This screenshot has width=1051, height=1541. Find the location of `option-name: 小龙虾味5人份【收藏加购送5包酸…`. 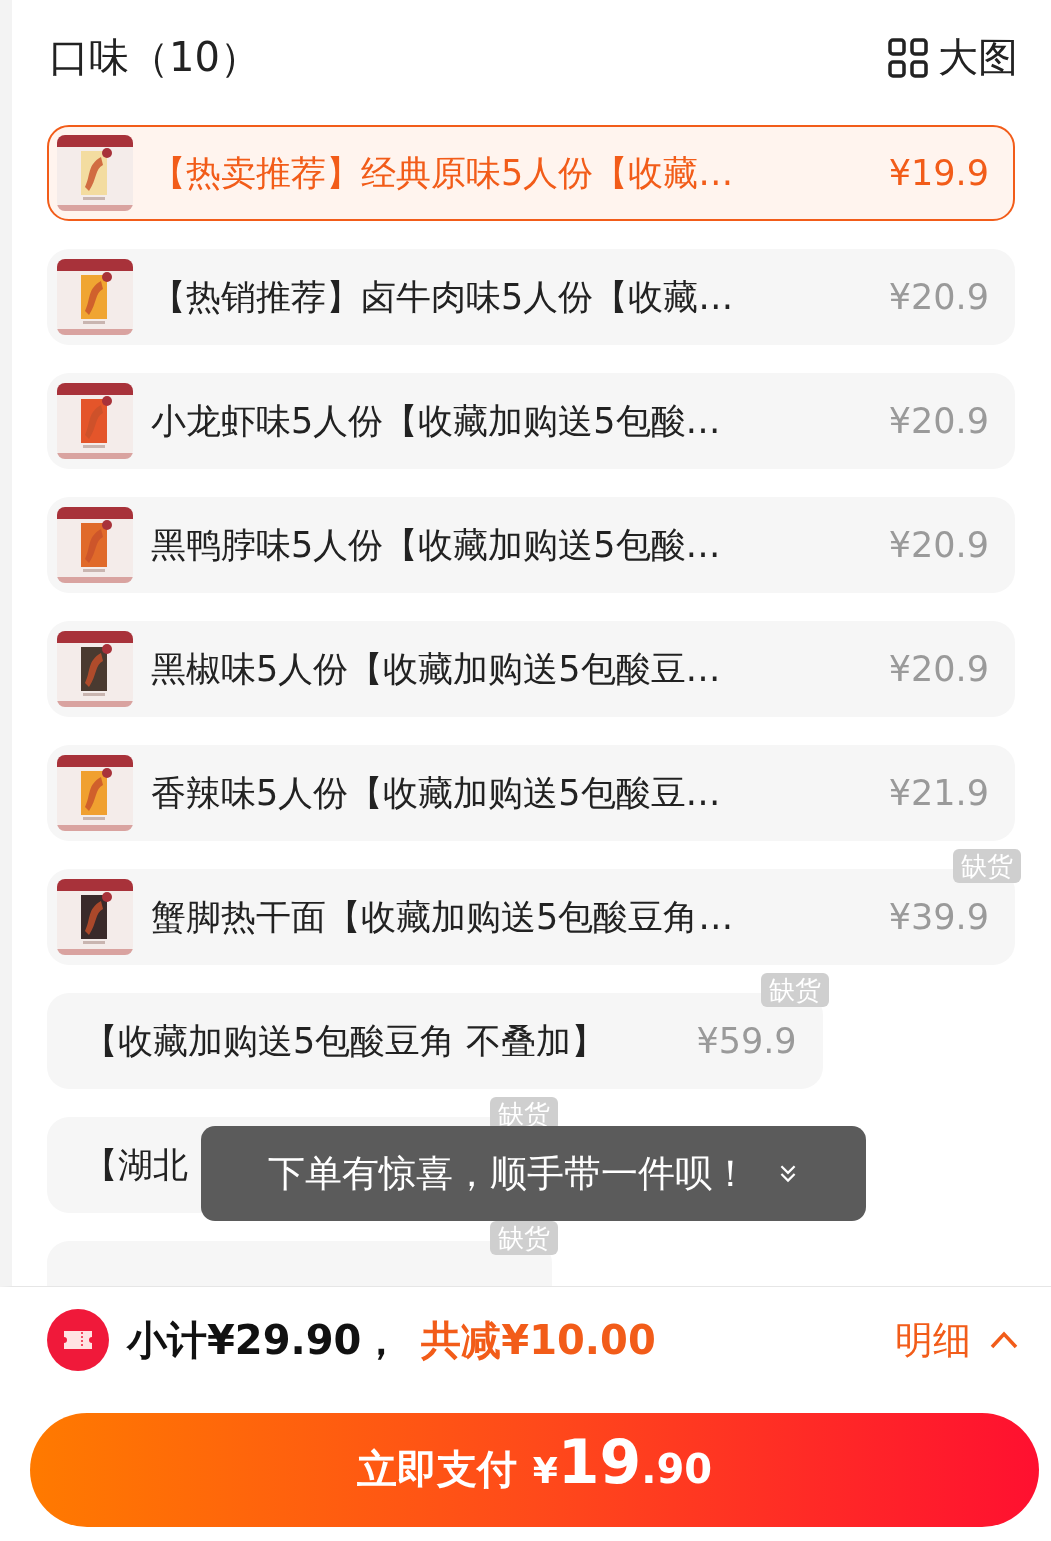

option-name: 小龙虾味5人份【收藏加购送5包酸… is located at coordinates (436, 421).